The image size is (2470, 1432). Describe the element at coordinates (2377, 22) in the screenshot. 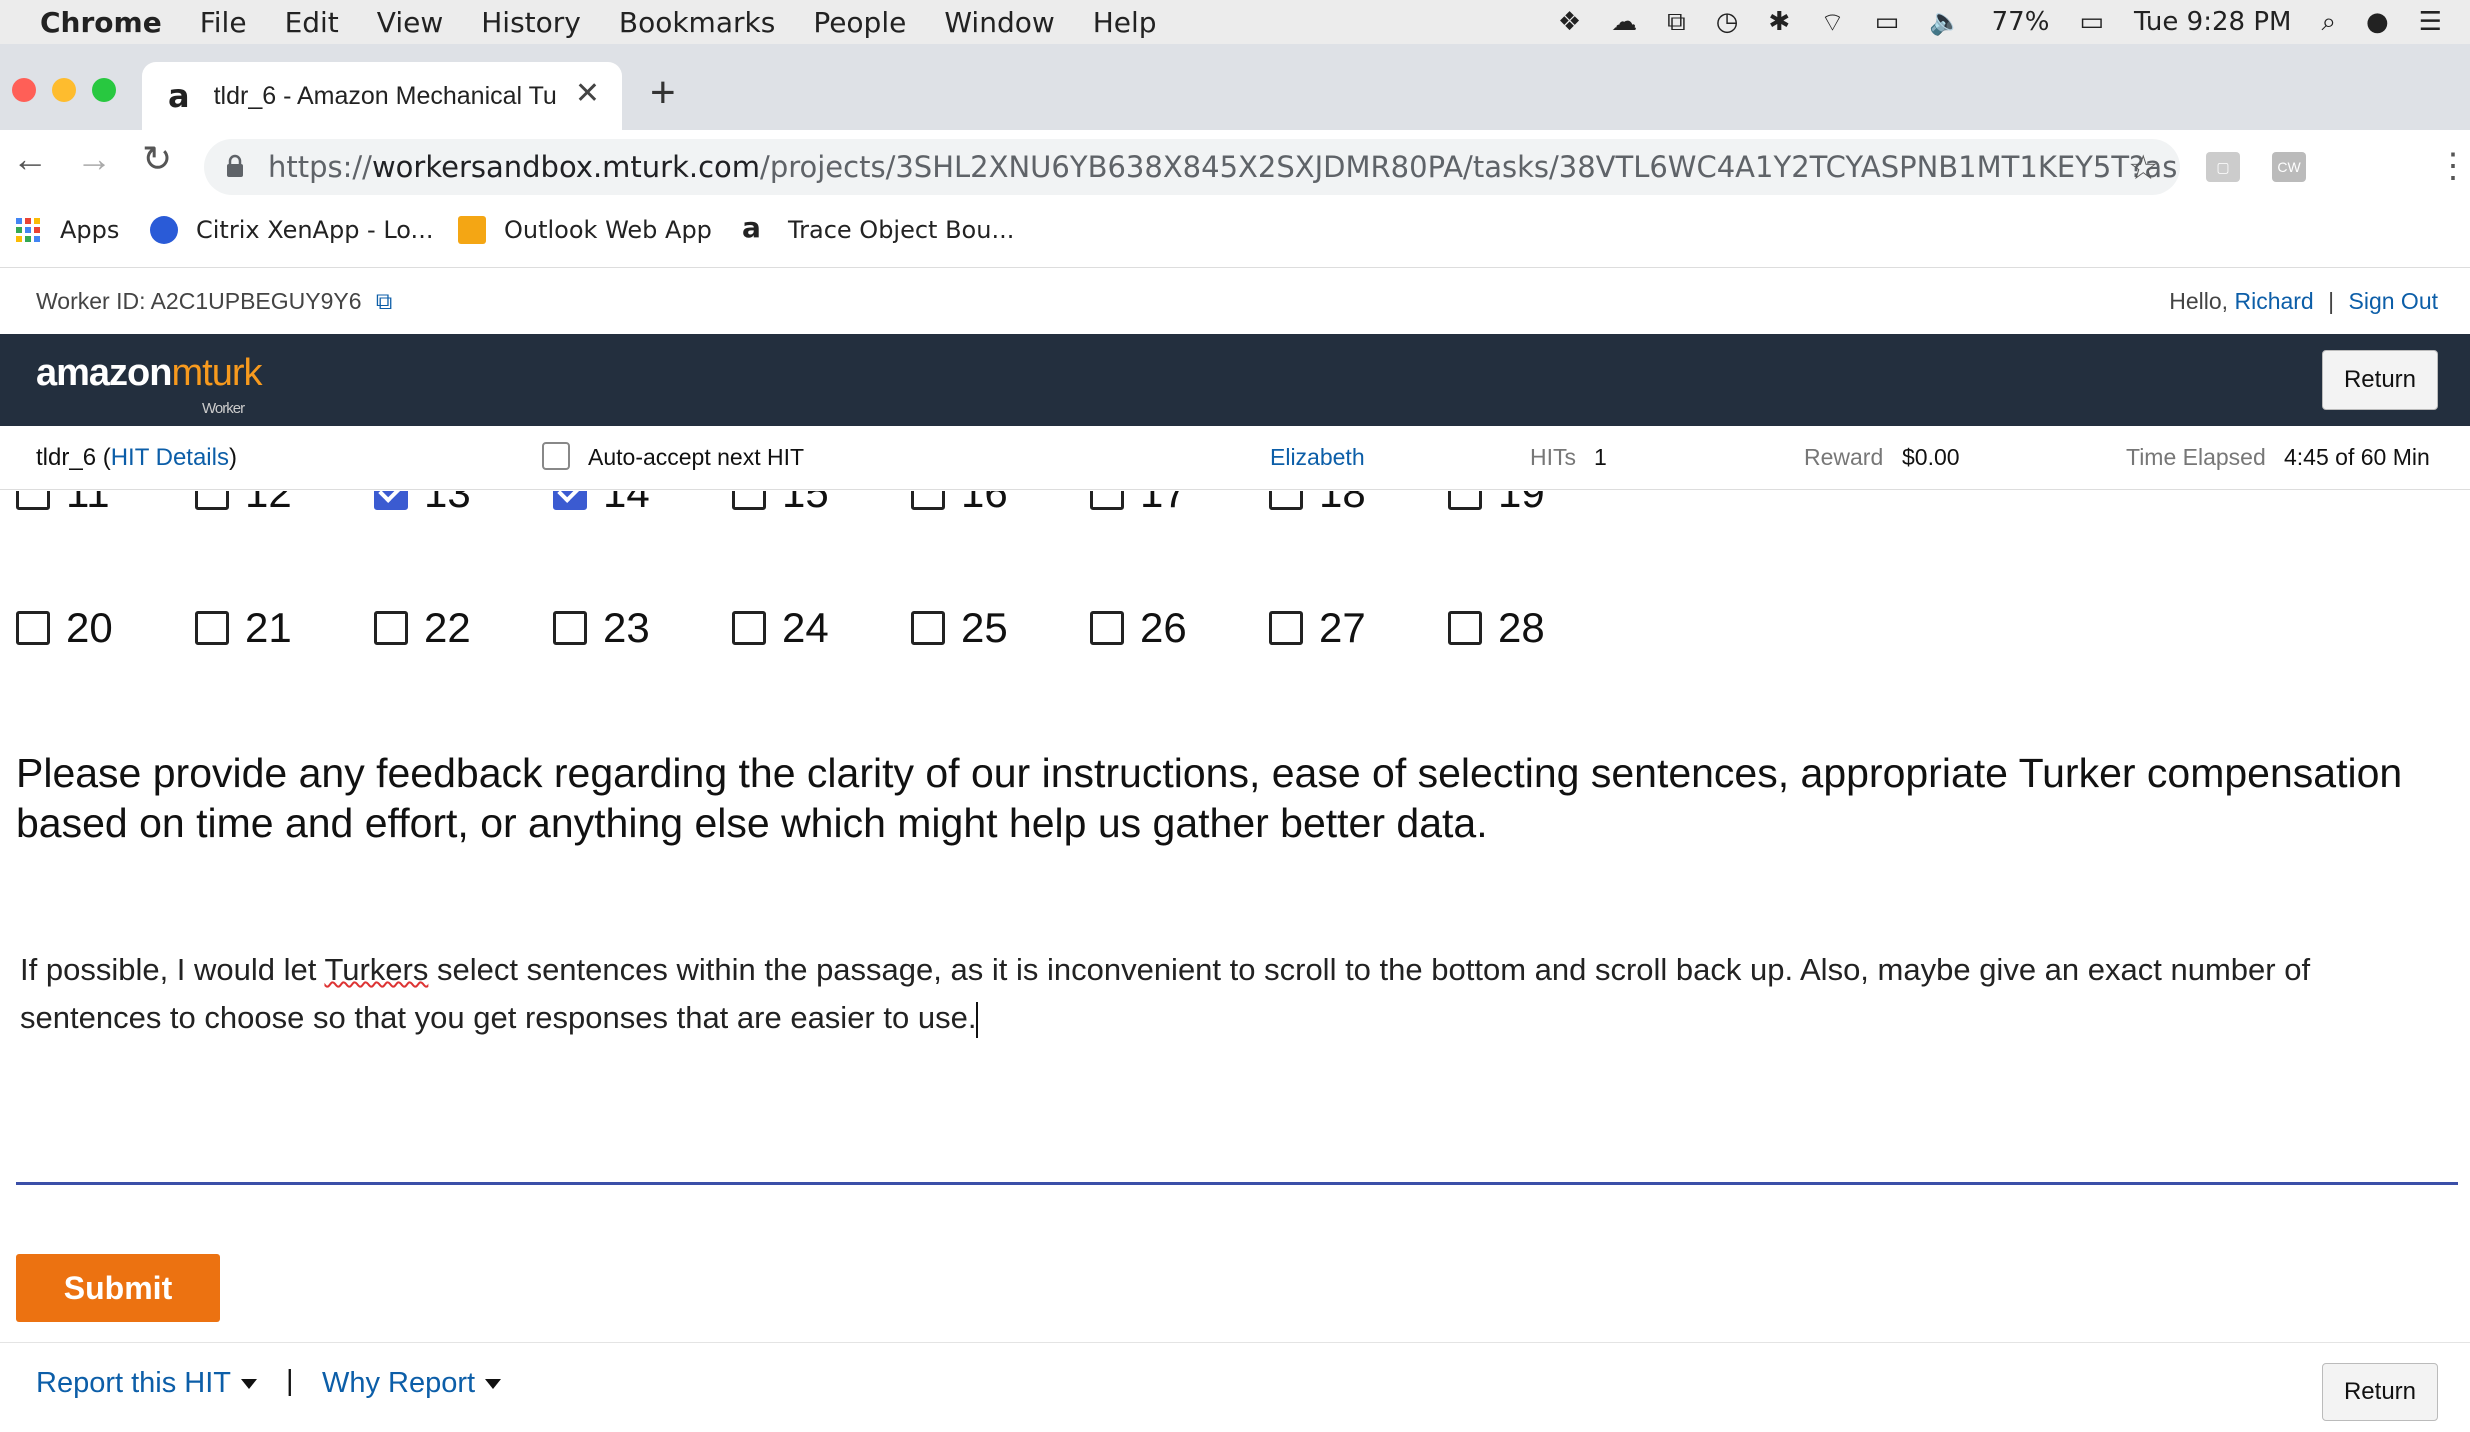

I see `siri-icon: ●` at that location.